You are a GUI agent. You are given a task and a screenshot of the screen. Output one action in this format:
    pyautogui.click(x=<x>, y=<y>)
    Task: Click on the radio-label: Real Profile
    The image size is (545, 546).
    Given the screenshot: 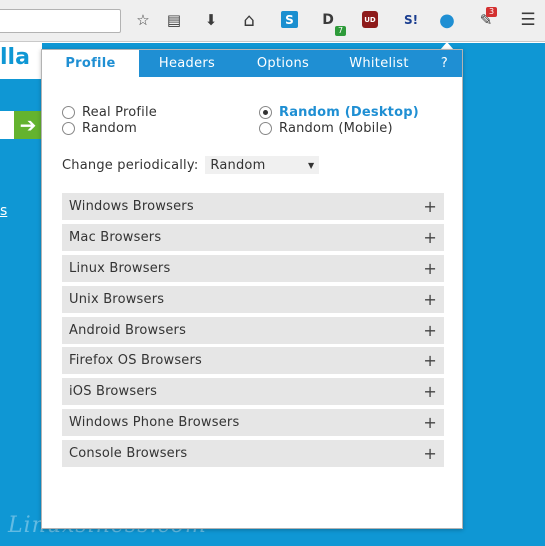 What is the action you would take?
    pyautogui.click(x=119, y=112)
    